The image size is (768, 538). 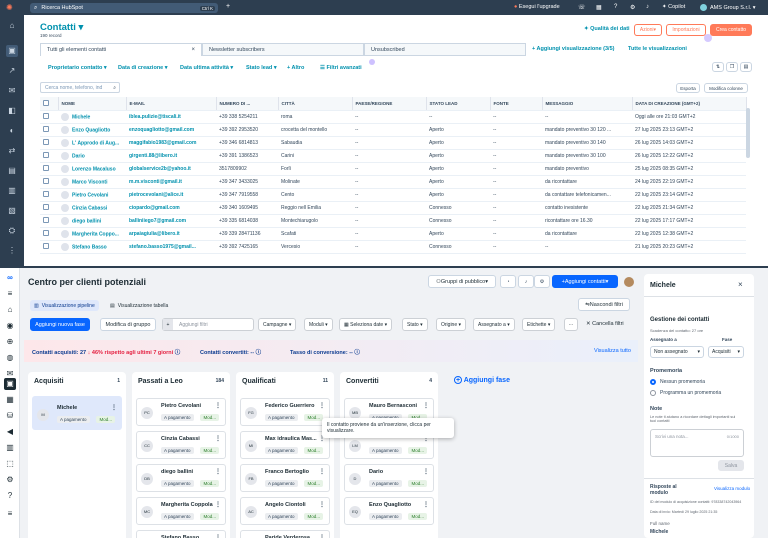 I want to click on notes-textarea: Scrivi una nota... 0/1000, so click(x=697, y=443).